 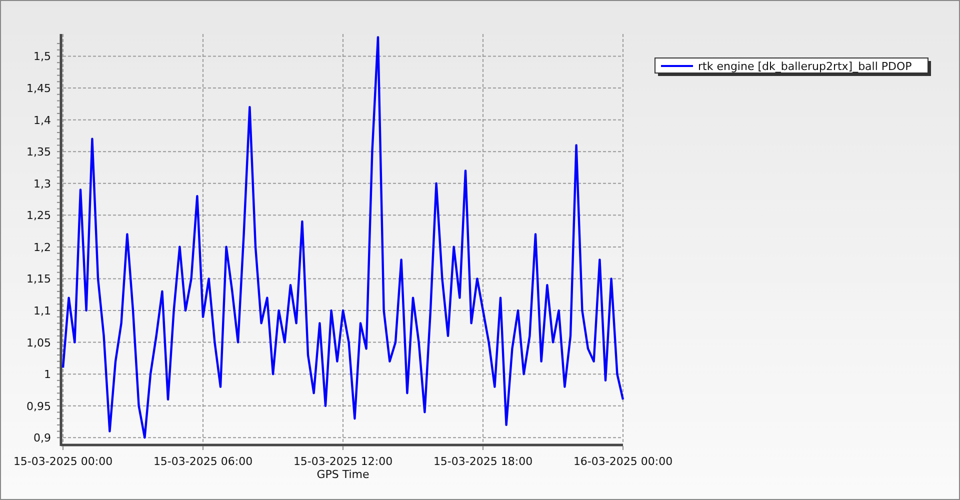 I want to click on legend: rtk engine [dk_ballerup2rtx]_ball PDOP, so click(x=792, y=67).